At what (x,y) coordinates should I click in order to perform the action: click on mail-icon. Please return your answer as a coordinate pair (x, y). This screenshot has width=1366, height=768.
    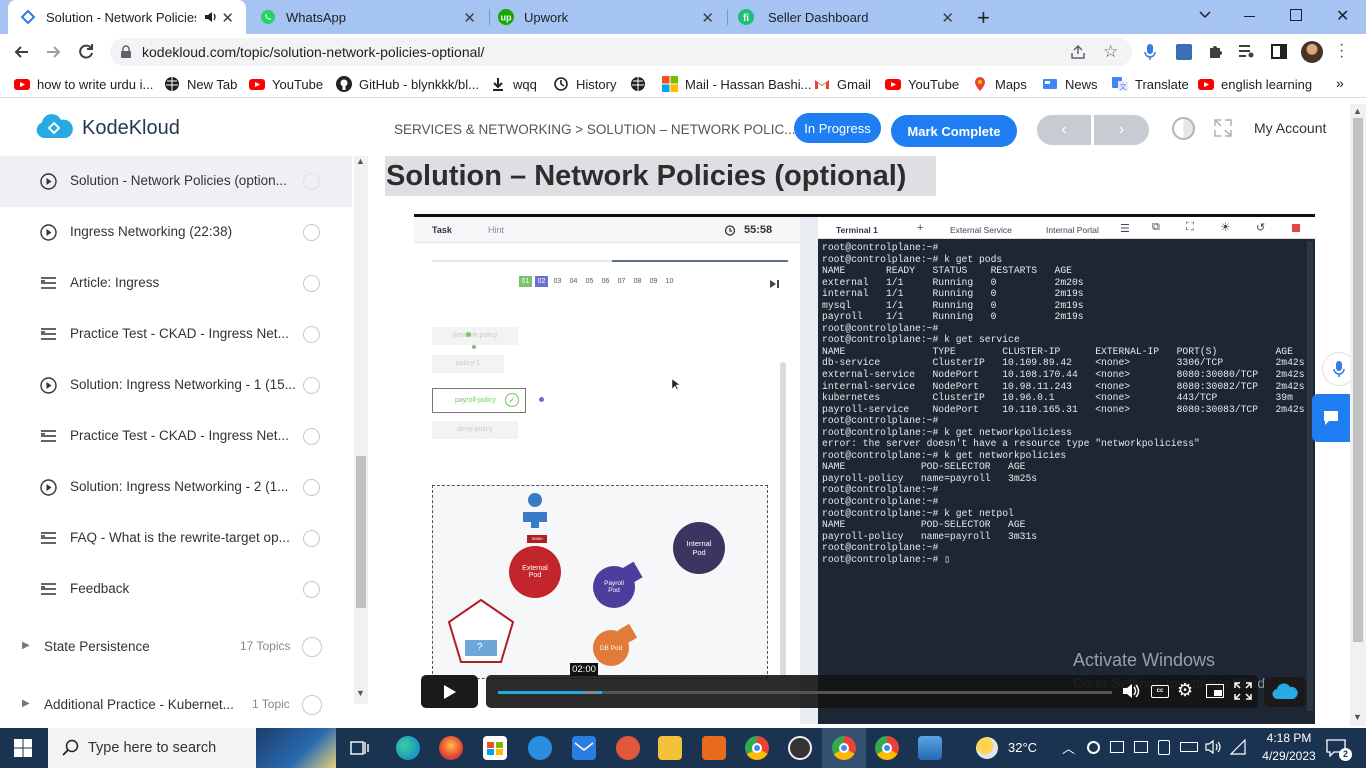
    Looking at the image, I should click on (584, 748).